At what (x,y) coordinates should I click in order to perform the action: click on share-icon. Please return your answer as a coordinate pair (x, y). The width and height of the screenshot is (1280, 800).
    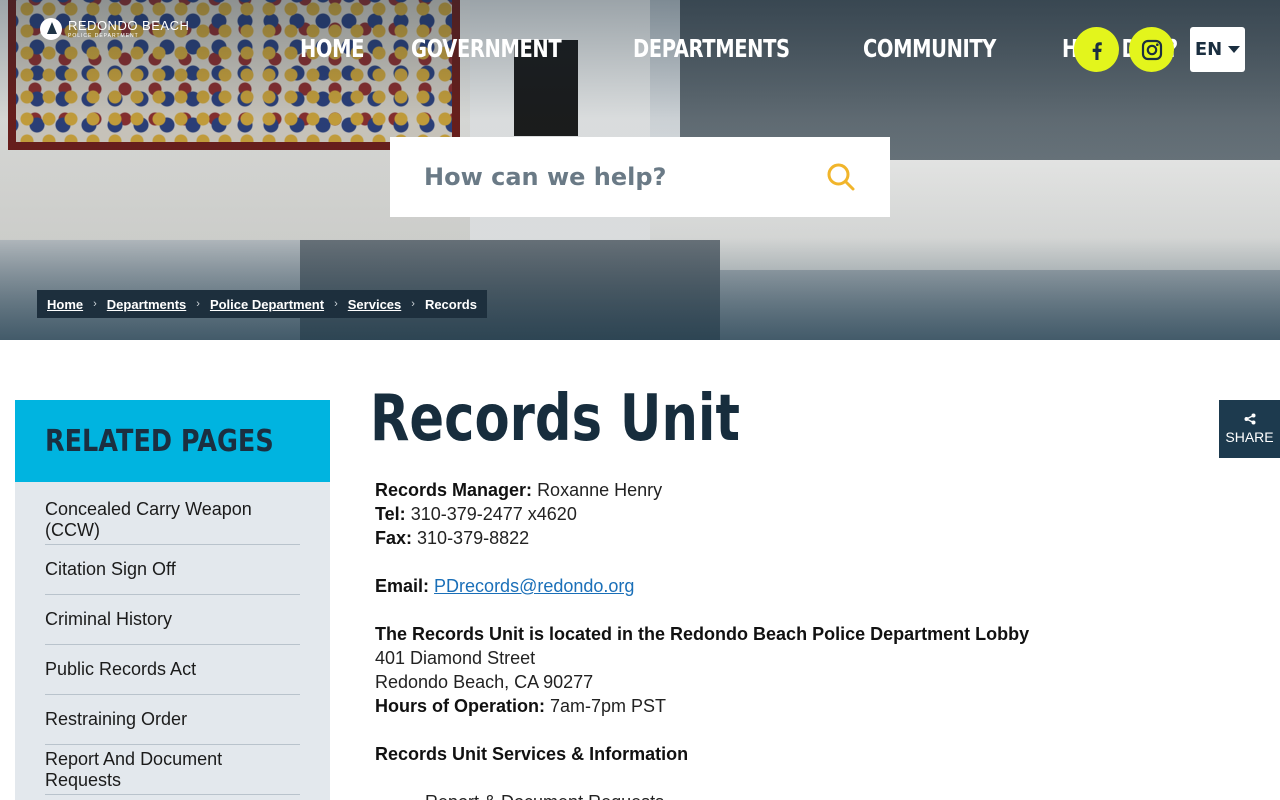
    Looking at the image, I should click on (1249, 419).